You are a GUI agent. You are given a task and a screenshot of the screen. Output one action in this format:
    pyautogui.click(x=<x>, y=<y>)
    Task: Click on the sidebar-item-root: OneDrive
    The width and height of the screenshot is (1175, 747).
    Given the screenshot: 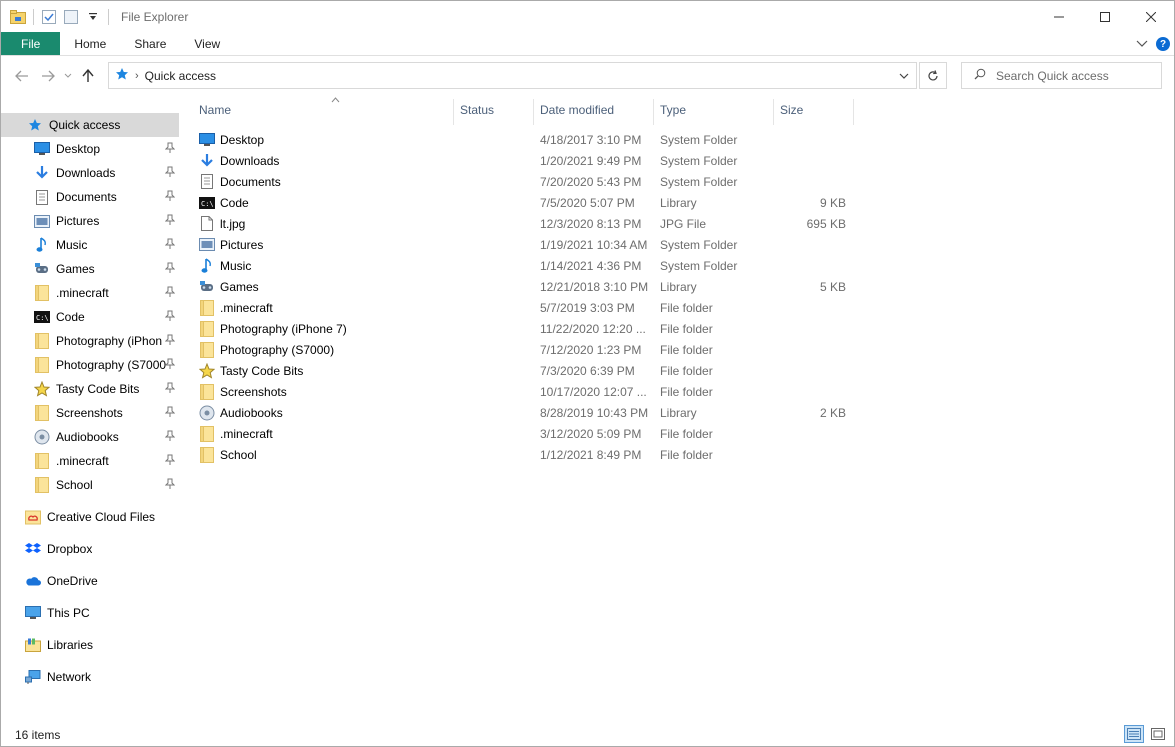 What is the action you would take?
    pyautogui.click(x=90, y=581)
    